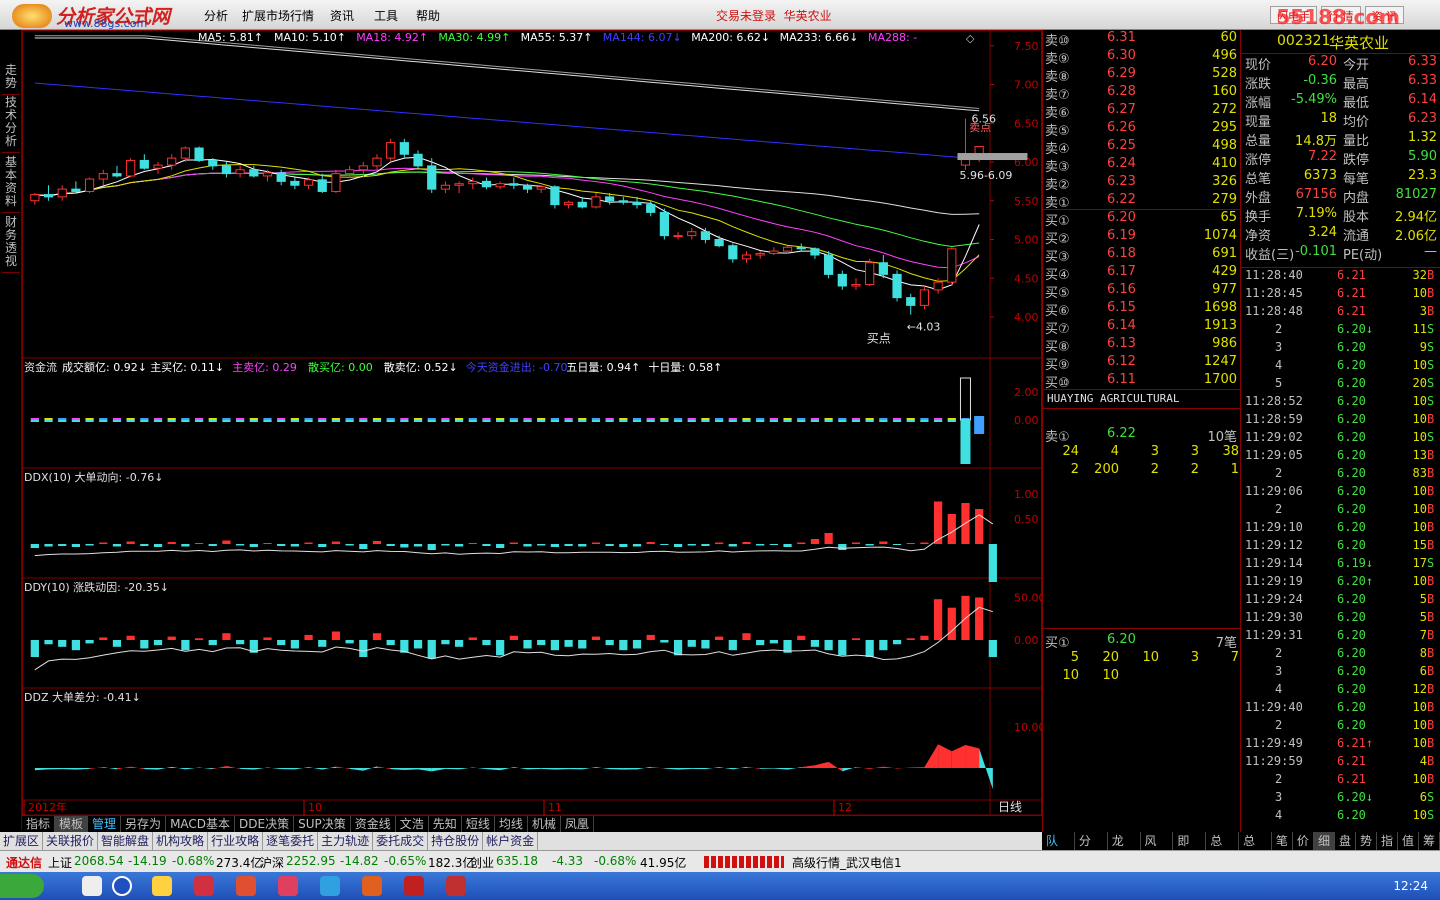 This screenshot has width=1440, height=900. I want to click on sell-queue-header: 卖① 6.22 10笔, so click(1142, 435).